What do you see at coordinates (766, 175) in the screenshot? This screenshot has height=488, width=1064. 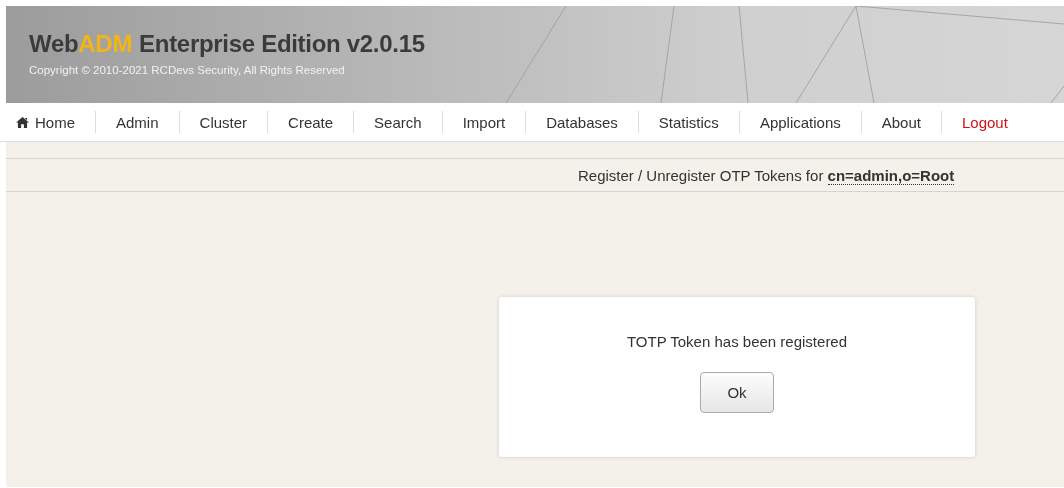 I see `page-heading: Register / Unregister OTP Tokens for cn=admin,o=Root` at bounding box center [766, 175].